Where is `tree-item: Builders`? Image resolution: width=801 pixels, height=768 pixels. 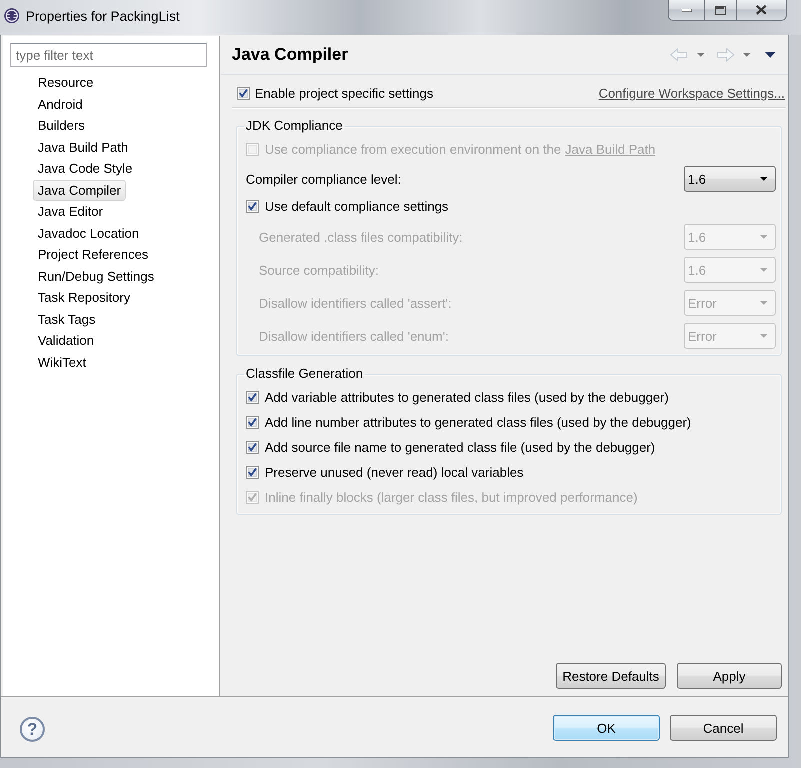 tree-item: Builders is located at coordinates (61, 125).